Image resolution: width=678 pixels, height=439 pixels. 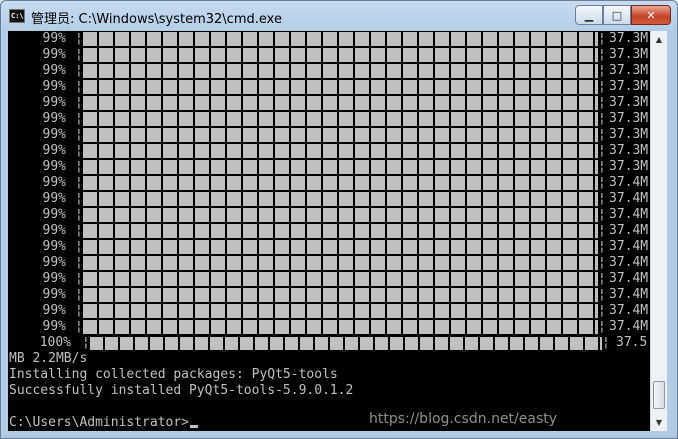 What do you see at coordinates (659, 39) in the screenshot?
I see `scroll-up-arrow-icon: ▲` at bounding box center [659, 39].